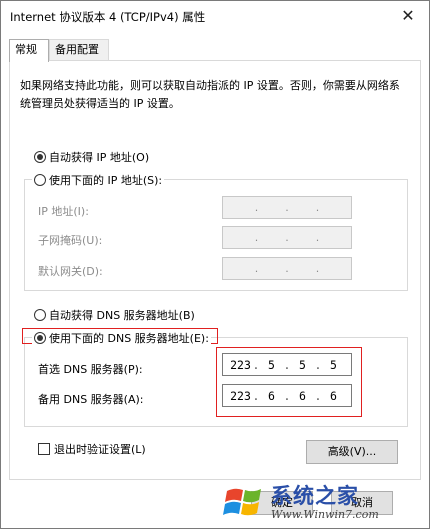 The width and height of the screenshot is (430, 529). I want to click on auto-dns-option: 自动获得 DNS 服务器地址(B), so click(114, 315).